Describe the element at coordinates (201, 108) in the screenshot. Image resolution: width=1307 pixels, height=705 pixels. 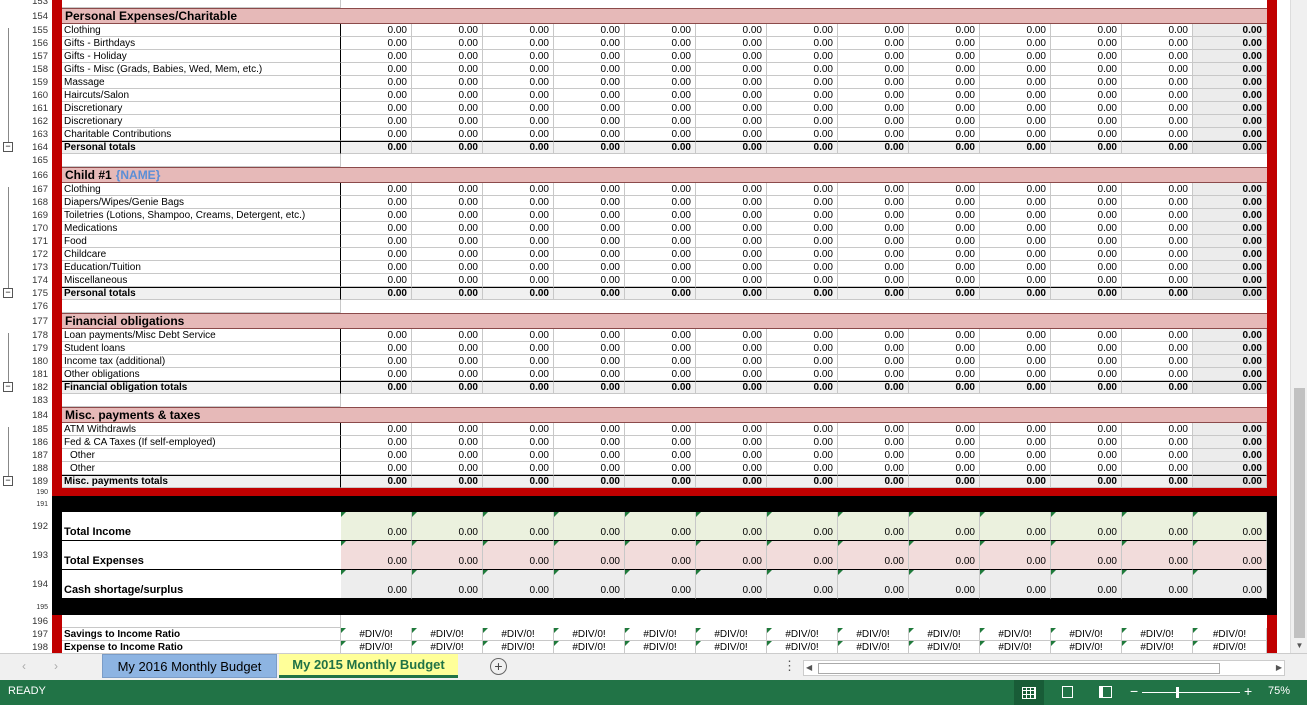
I see `expense-label: Discretionary` at that location.